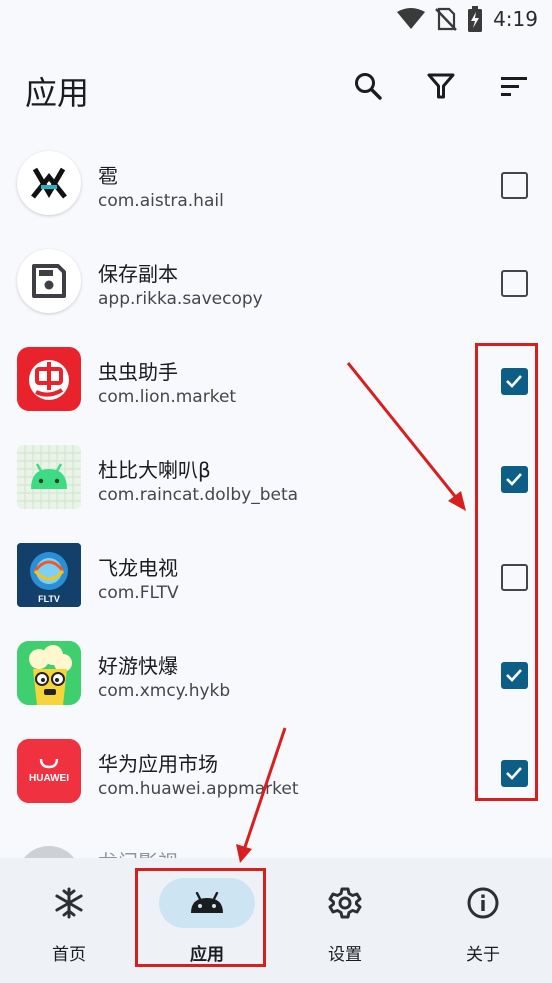 The image size is (552, 983). What do you see at coordinates (506, 572) in the screenshot?
I see `annotation-box-checkboxes` at bounding box center [506, 572].